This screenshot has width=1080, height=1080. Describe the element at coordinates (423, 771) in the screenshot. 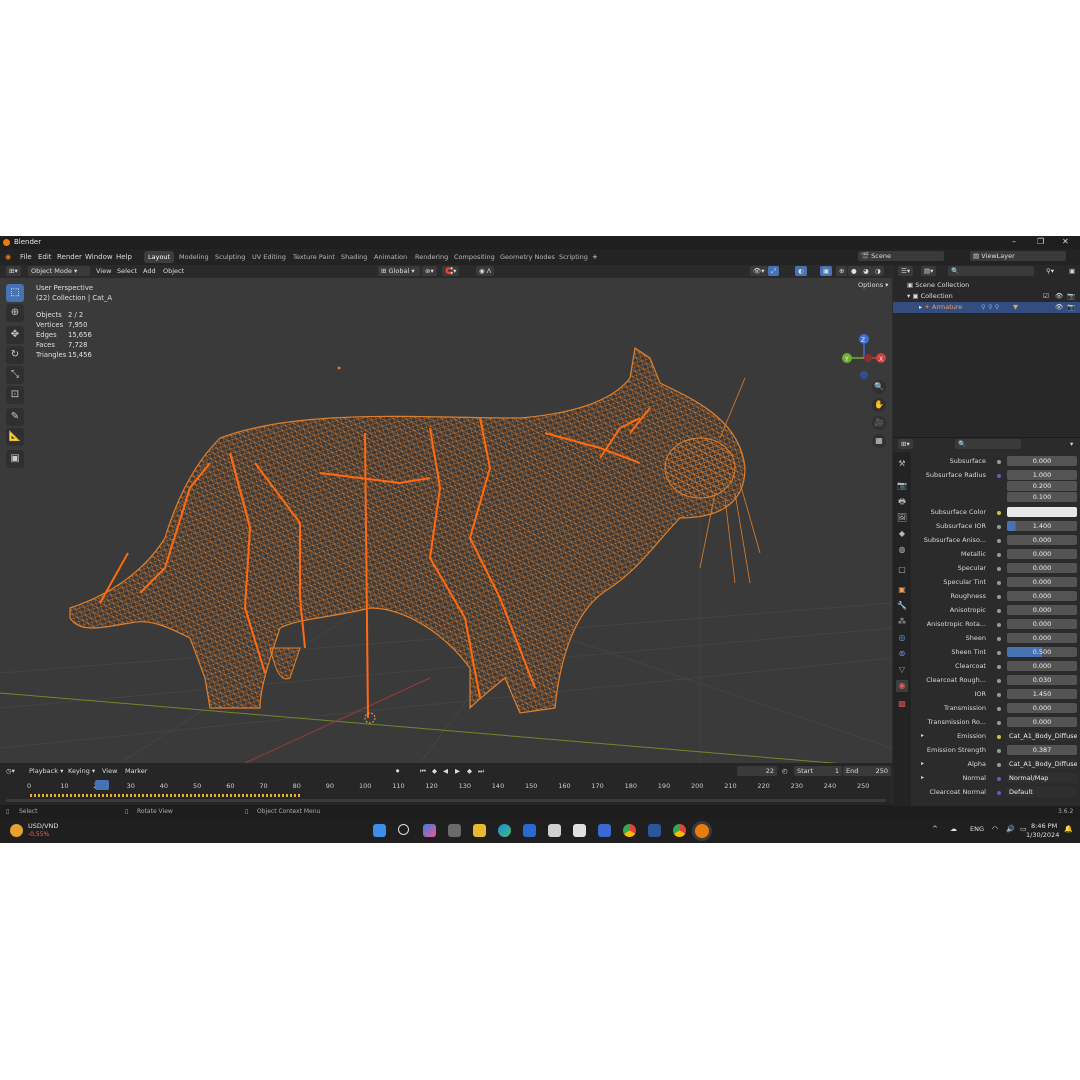

I see `jump-start-icon: ⏮` at that location.